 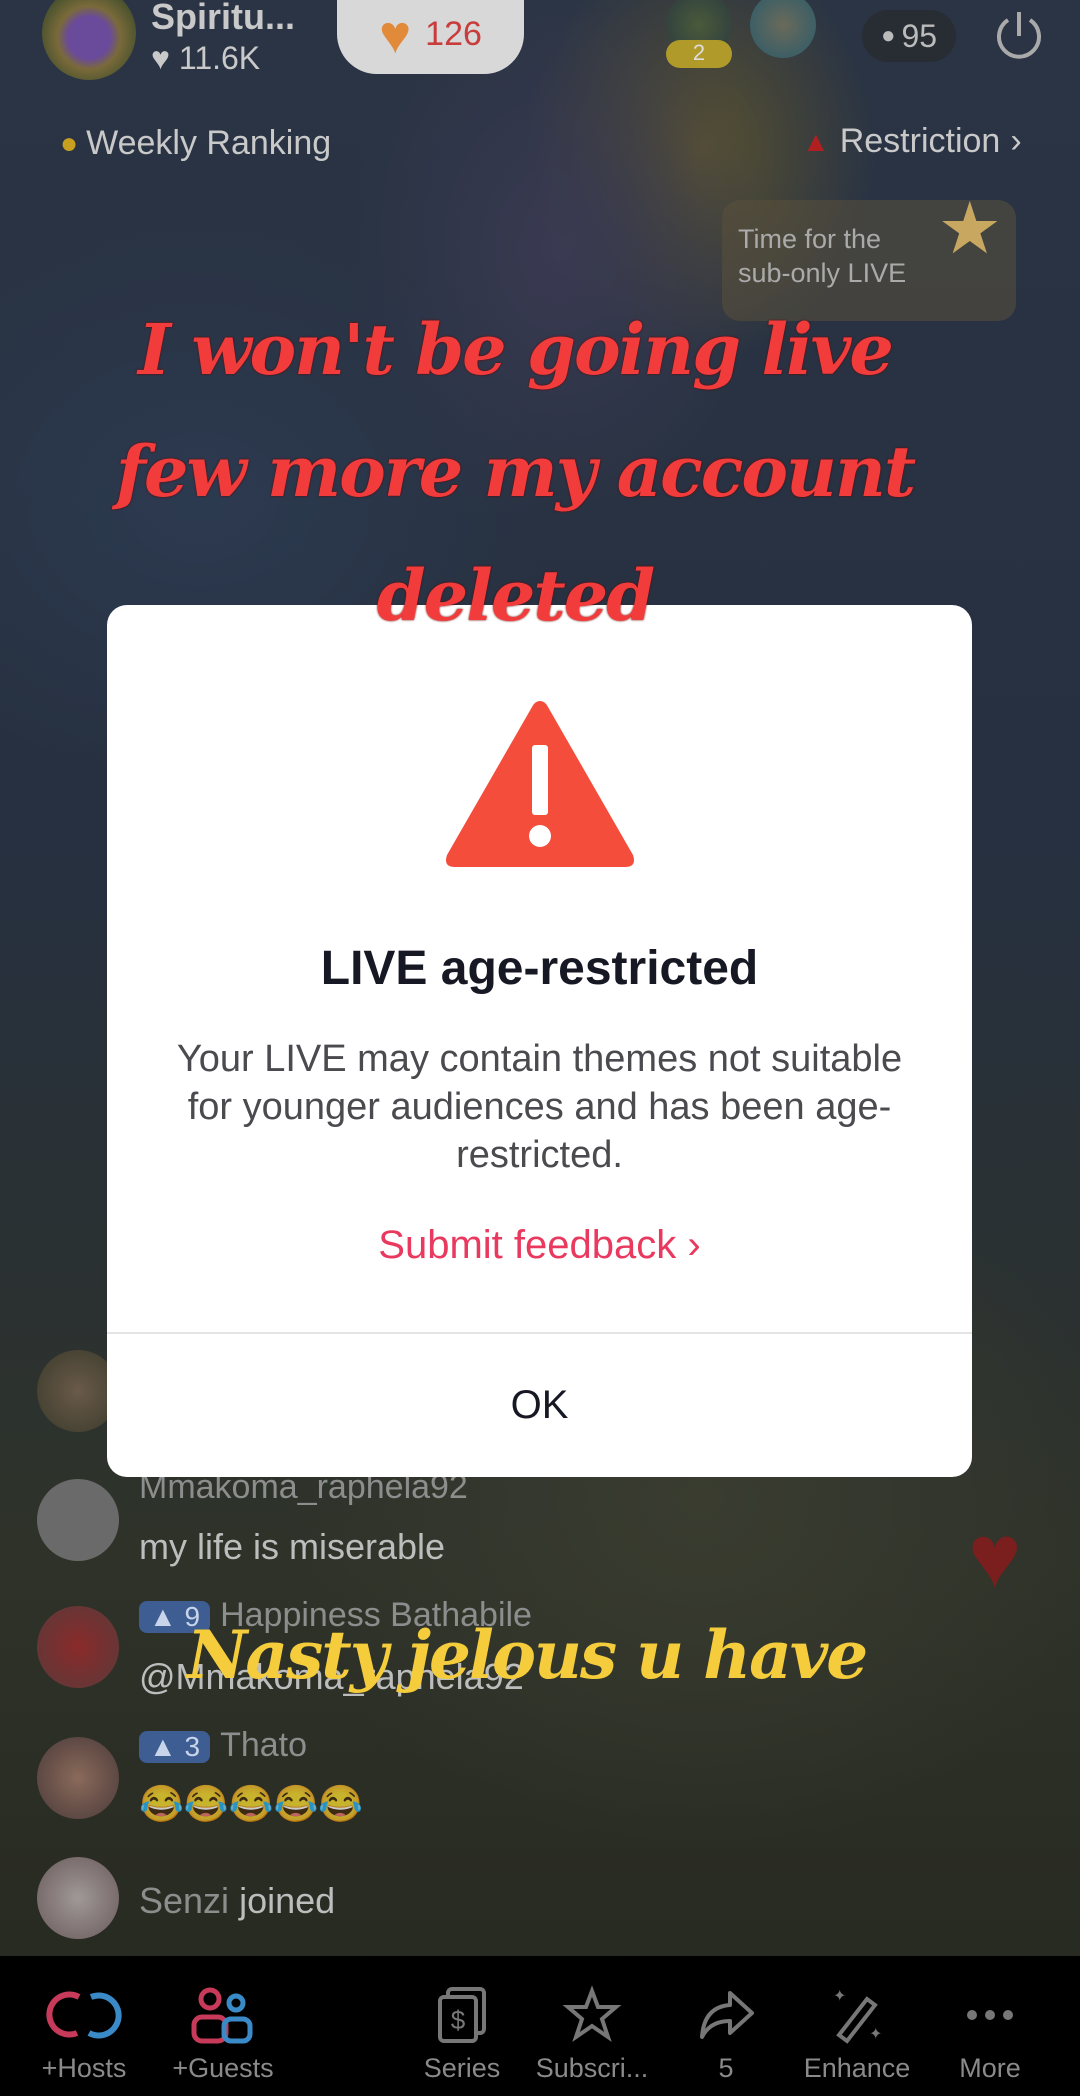 What do you see at coordinates (292, 1546) in the screenshot?
I see `chat-message: my life is miserable` at bounding box center [292, 1546].